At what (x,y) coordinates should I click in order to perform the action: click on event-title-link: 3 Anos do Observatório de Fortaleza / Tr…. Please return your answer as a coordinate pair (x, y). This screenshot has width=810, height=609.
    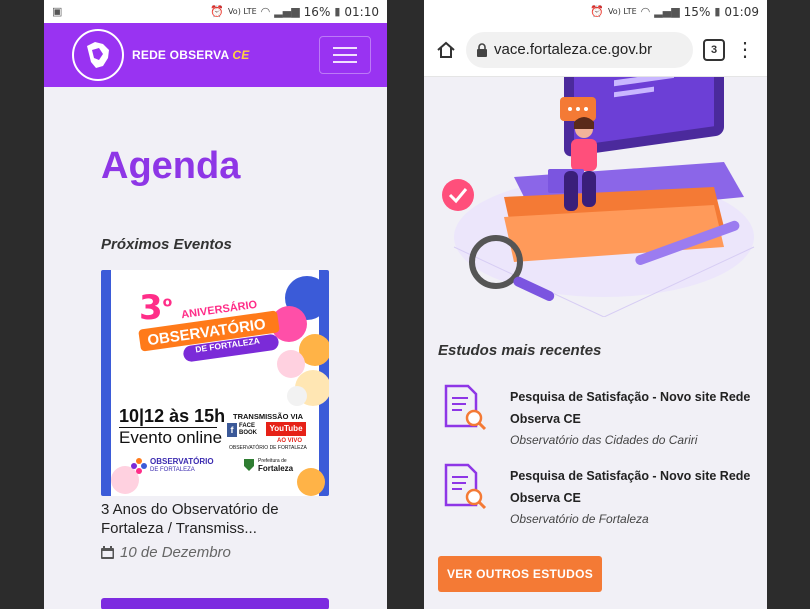
    Looking at the image, I should click on (221, 519).